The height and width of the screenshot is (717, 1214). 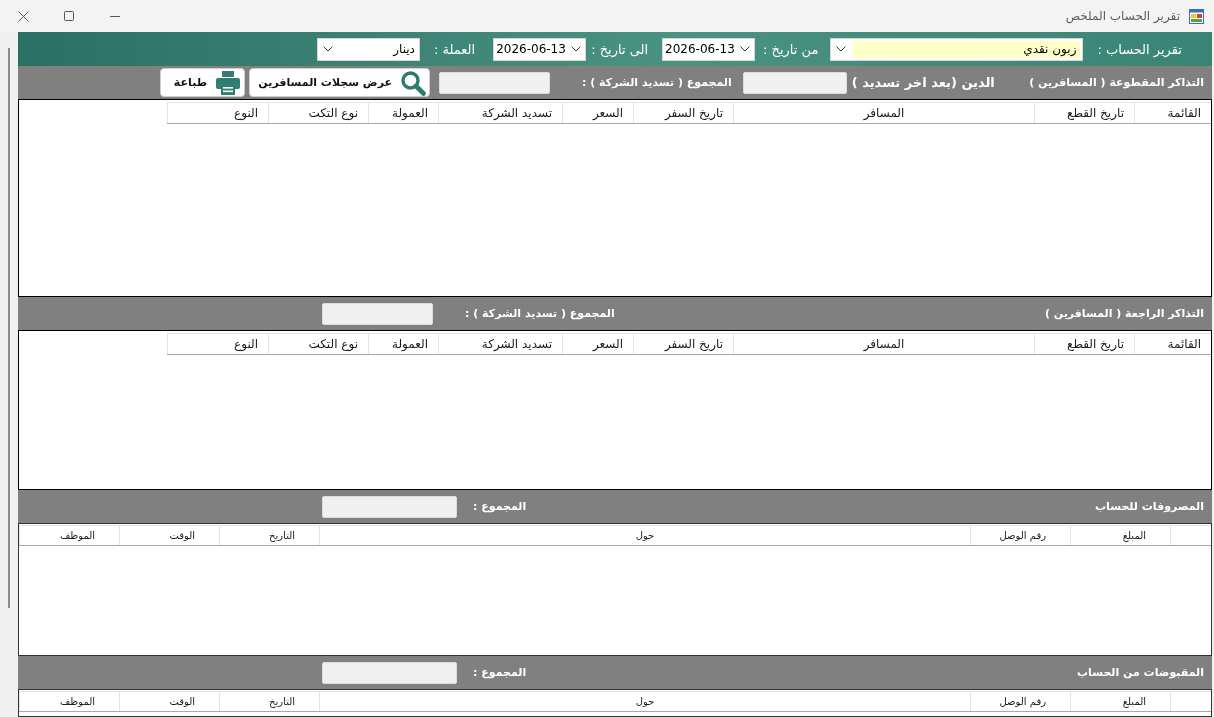 What do you see at coordinates (69, 16) in the screenshot?
I see `maximize-icon` at bounding box center [69, 16].